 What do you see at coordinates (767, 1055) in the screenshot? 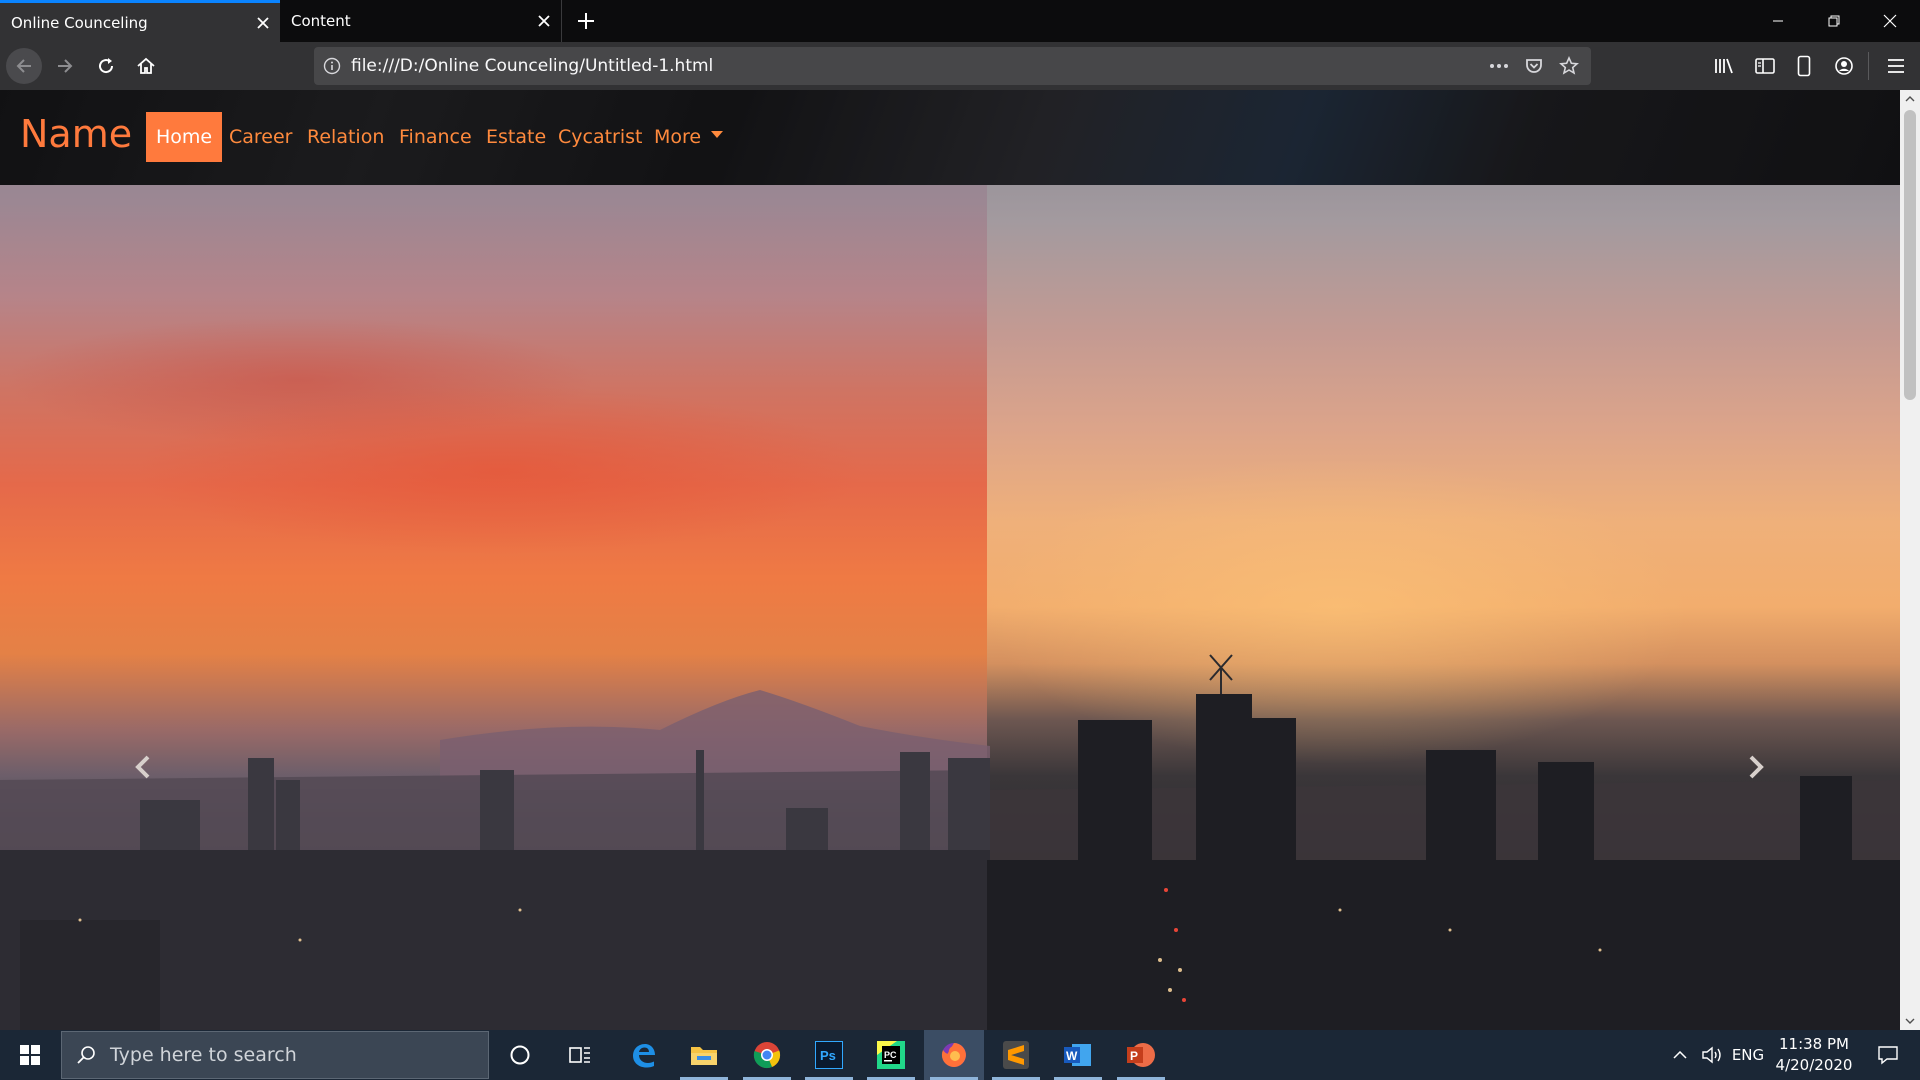
I see `chrome-icon` at bounding box center [767, 1055].